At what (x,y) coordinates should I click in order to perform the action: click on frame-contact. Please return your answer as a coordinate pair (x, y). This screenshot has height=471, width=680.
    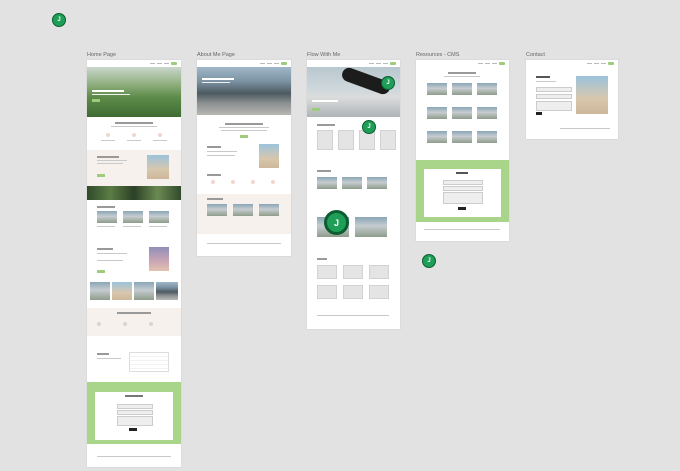
    Looking at the image, I should click on (572, 99).